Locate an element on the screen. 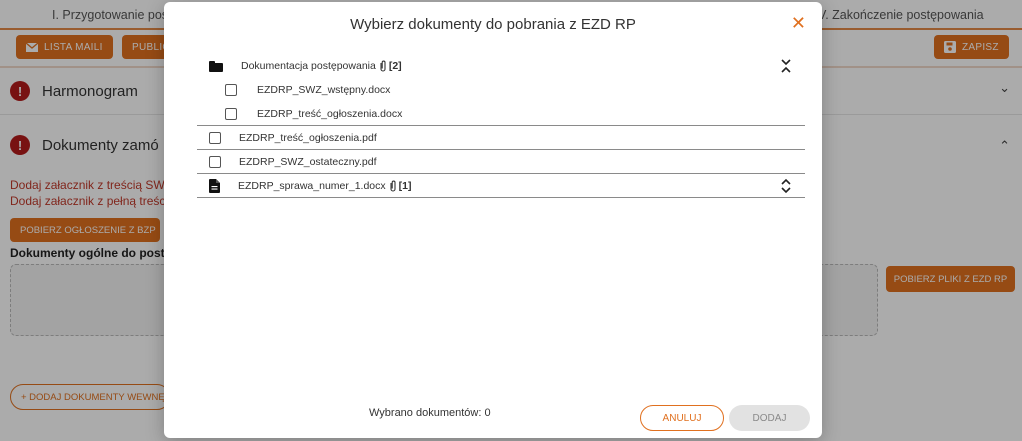  document-count: [1] is located at coordinates (405, 185).